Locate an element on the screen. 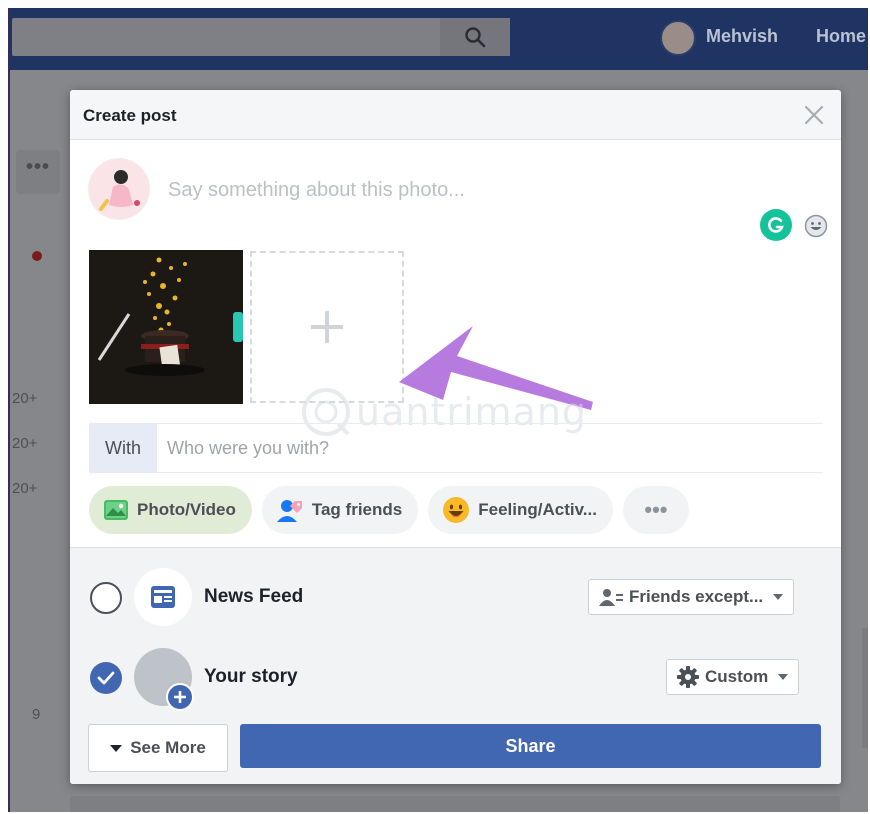 This screenshot has height=814, width=870. dialog-title: Create post is located at coordinates (130, 115).